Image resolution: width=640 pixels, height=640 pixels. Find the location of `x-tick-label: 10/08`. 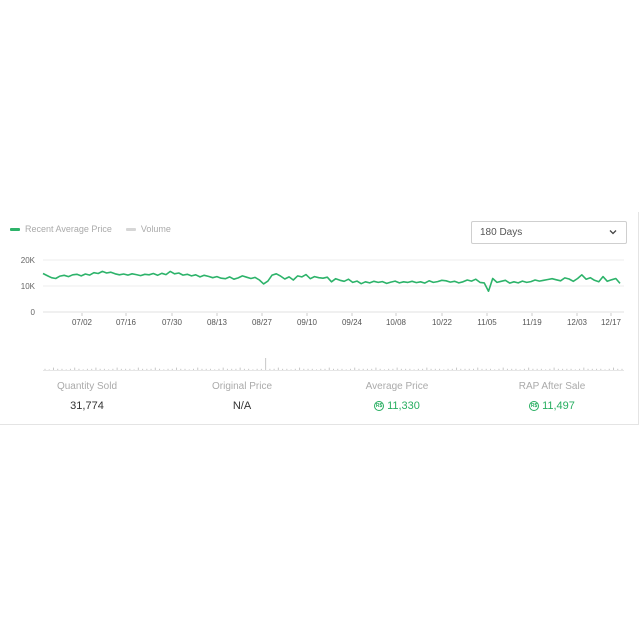

x-tick-label: 10/08 is located at coordinates (396, 322).